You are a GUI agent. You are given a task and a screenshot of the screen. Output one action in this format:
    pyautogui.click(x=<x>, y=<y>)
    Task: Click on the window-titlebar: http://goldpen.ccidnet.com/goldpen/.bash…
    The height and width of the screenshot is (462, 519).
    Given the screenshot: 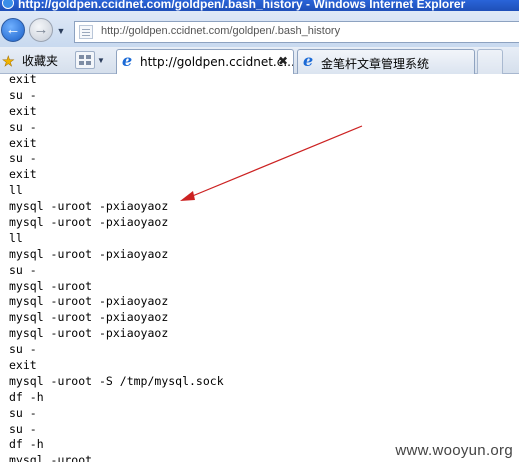 What is the action you would take?
    pyautogui.click(x=259, y=5)
    